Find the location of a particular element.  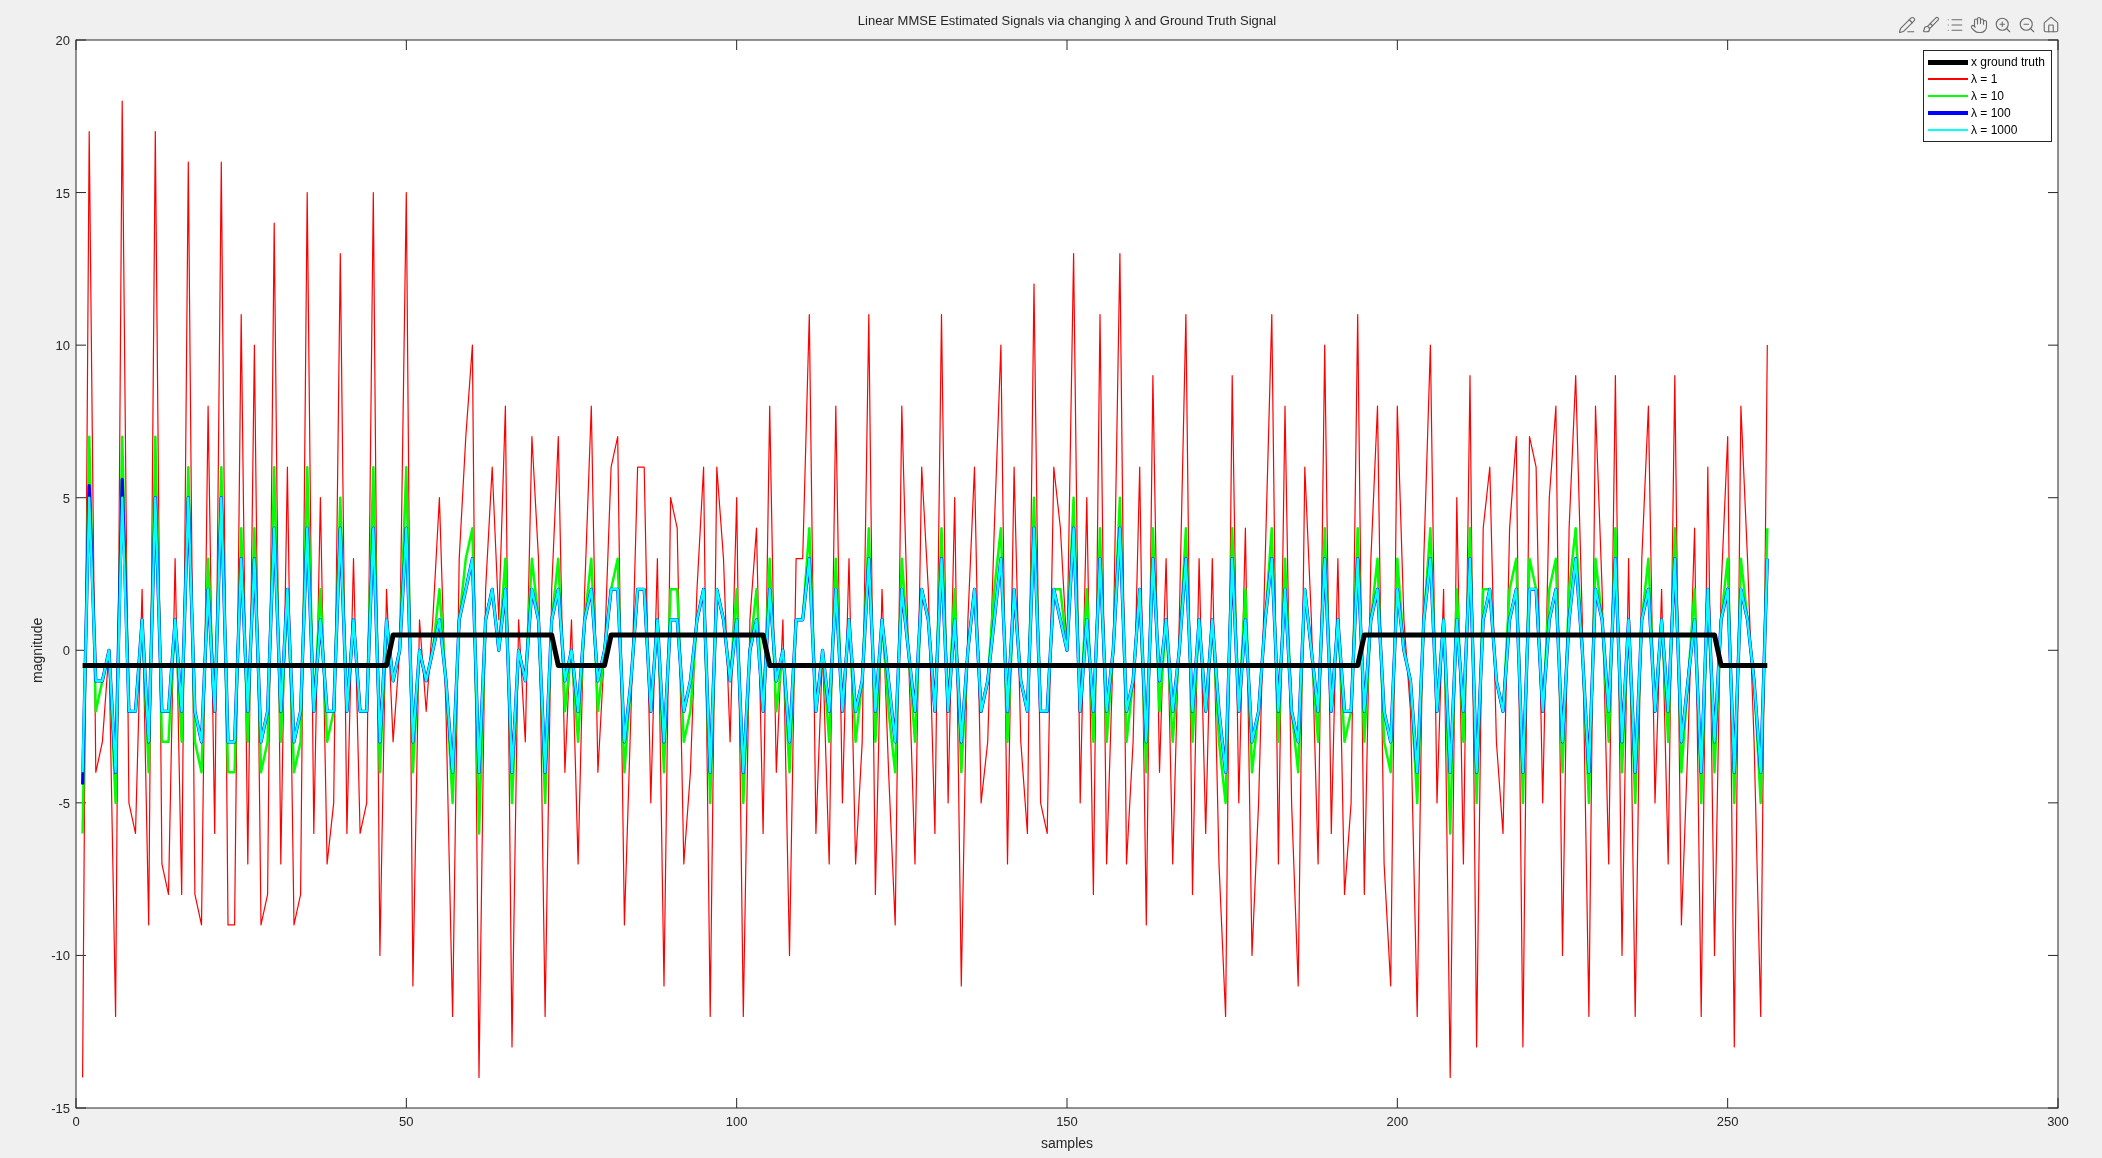

tick-label: 200 is located at coordinates (1397, 1121).